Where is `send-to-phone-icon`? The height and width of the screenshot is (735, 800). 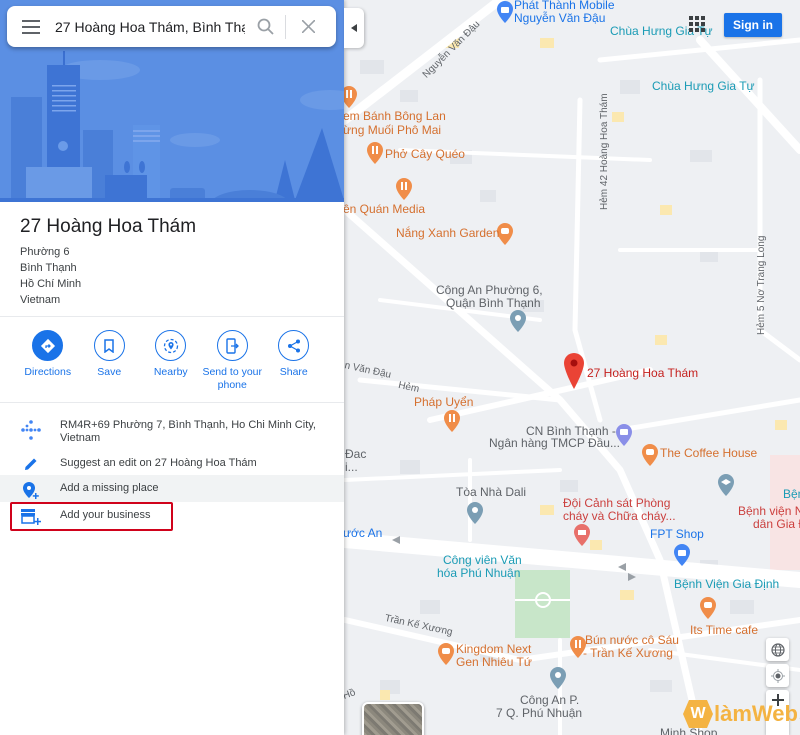 send-to-phone-icon is located at coordinates (233, 345).